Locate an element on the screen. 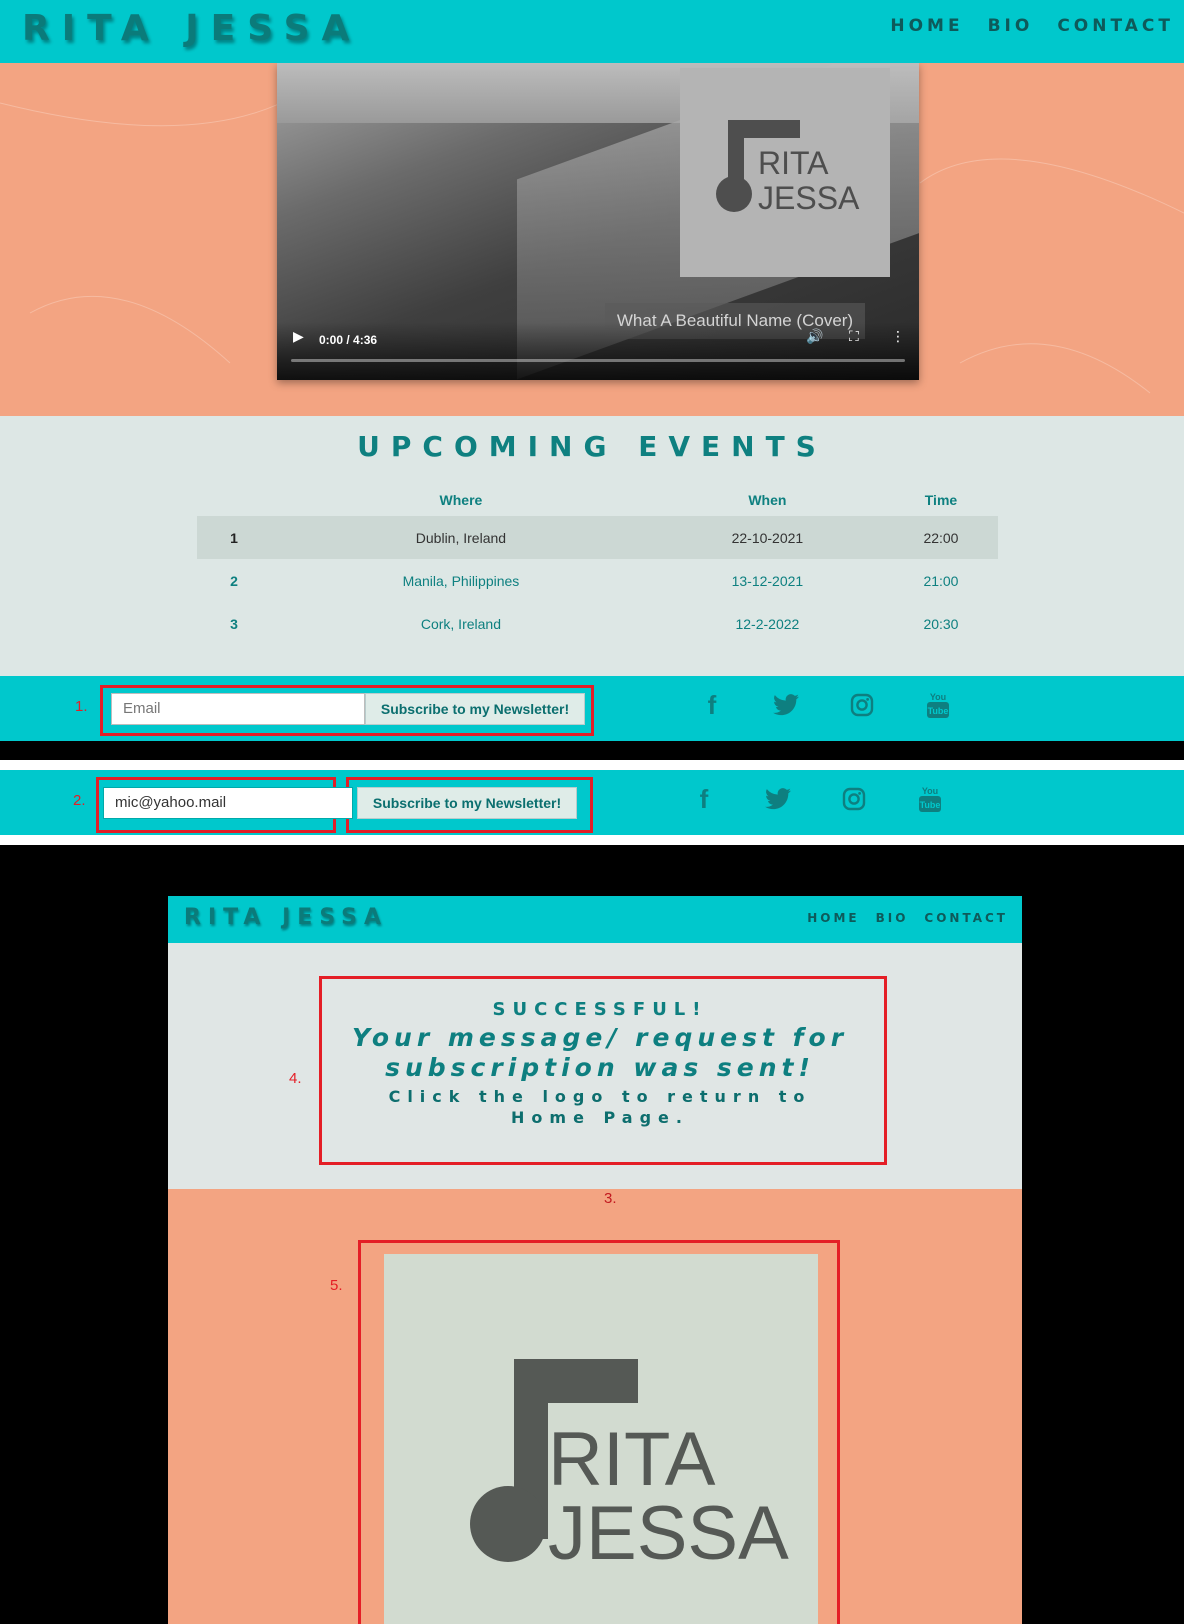 This screenshot has height=1624, width=1184. return-instruction: Click the logo to return to Home Page. is located at coordinates (600, 1107).